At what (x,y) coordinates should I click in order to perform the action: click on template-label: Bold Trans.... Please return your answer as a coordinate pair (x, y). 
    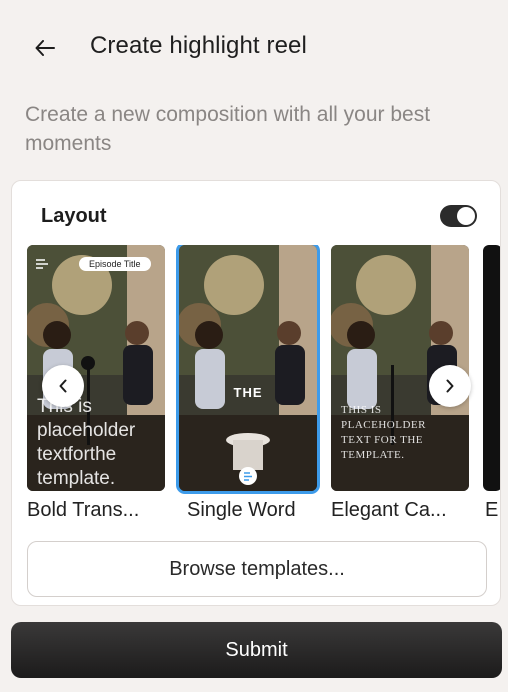
    Looking at the image, I should click on (83, 510).